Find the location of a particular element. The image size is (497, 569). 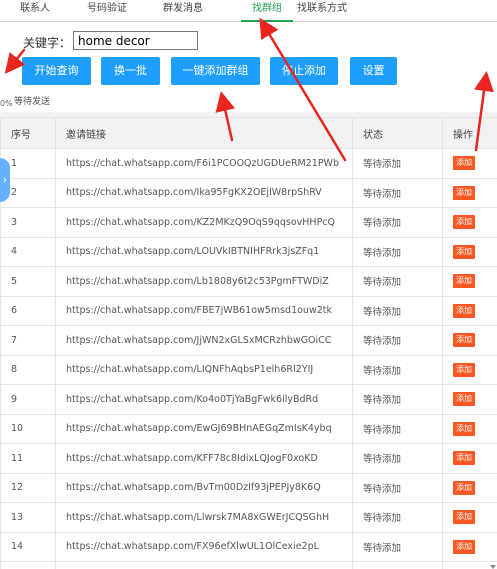

arrow-to-keyword is located at coordinates (15, 61).